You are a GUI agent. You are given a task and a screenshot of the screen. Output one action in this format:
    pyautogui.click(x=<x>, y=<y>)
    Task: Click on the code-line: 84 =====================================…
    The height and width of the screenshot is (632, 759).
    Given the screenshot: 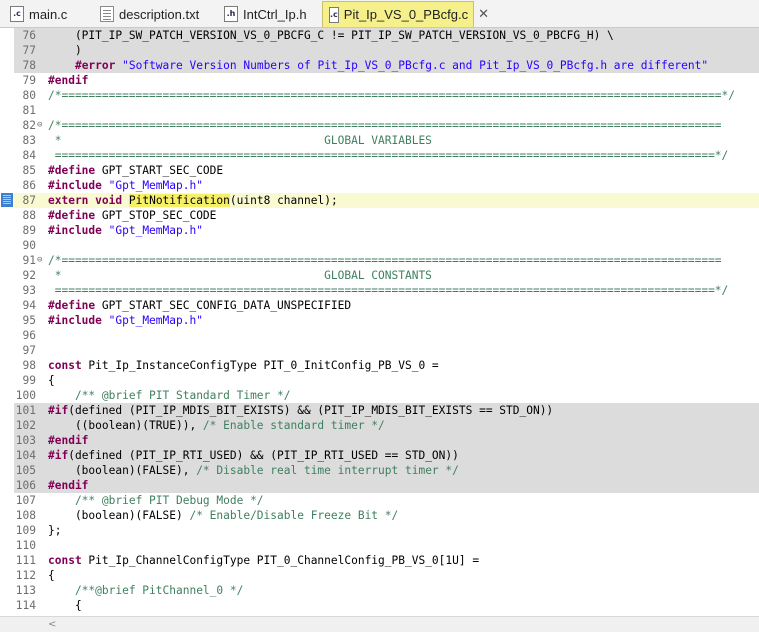 What is the action you would take?
    pyautogui.click(x=379, y=155)
    